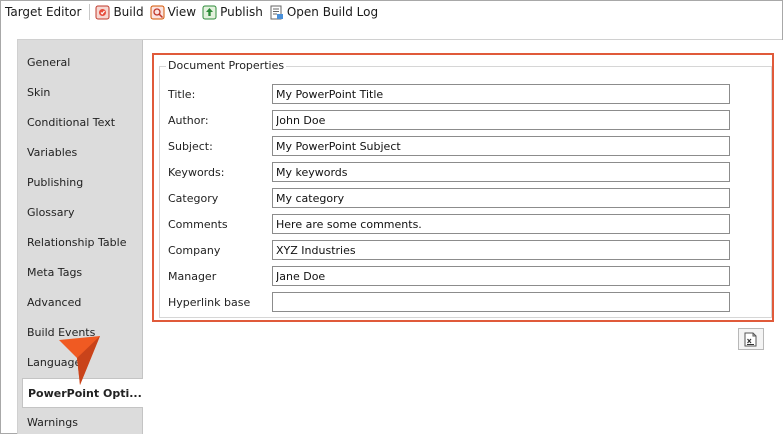 The image size is (783, 434). Describe the element at coordinates (501, 94) in the screenshot. I see `title-field` at that location.